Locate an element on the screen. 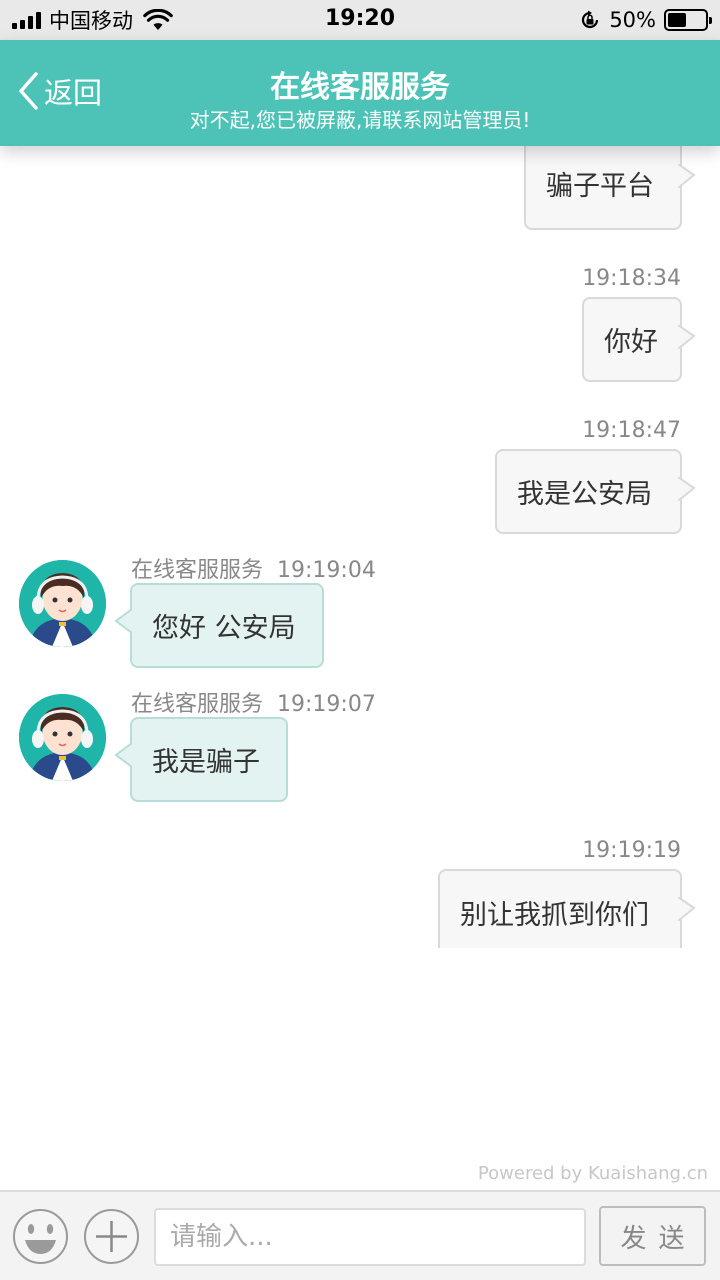  message-text: 别让我抓到你们 is located at coordinates (554, 915).